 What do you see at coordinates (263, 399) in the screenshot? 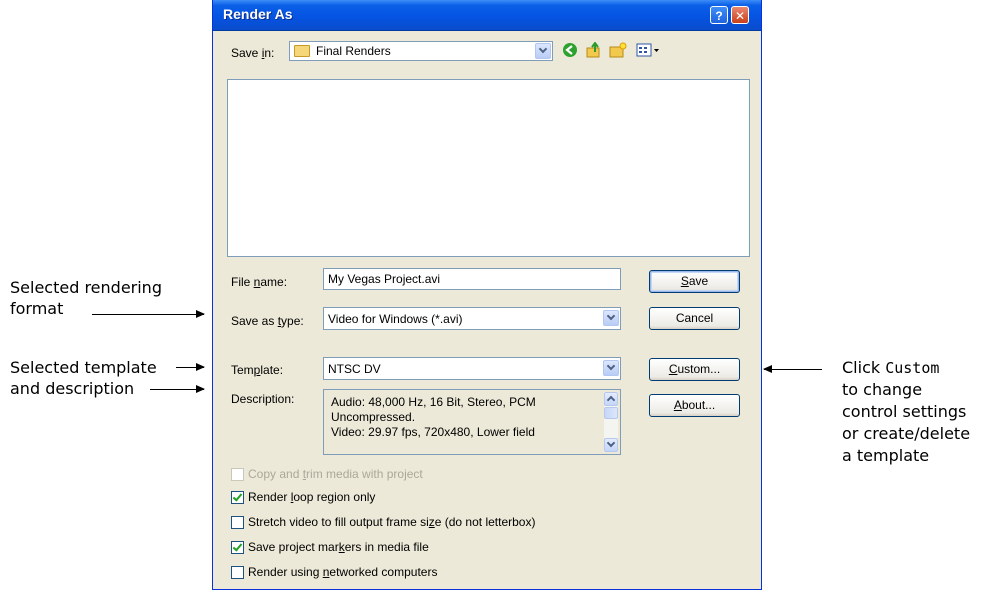
I see `description-label: Description:` at bounding box center [263, 399].